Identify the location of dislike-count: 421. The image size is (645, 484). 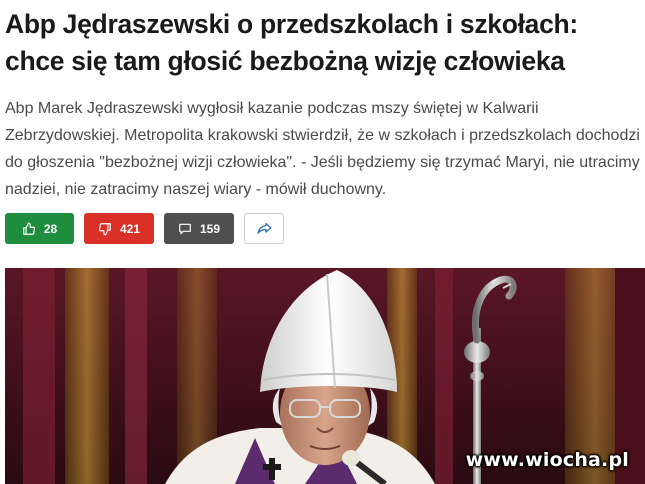
(130, 228).